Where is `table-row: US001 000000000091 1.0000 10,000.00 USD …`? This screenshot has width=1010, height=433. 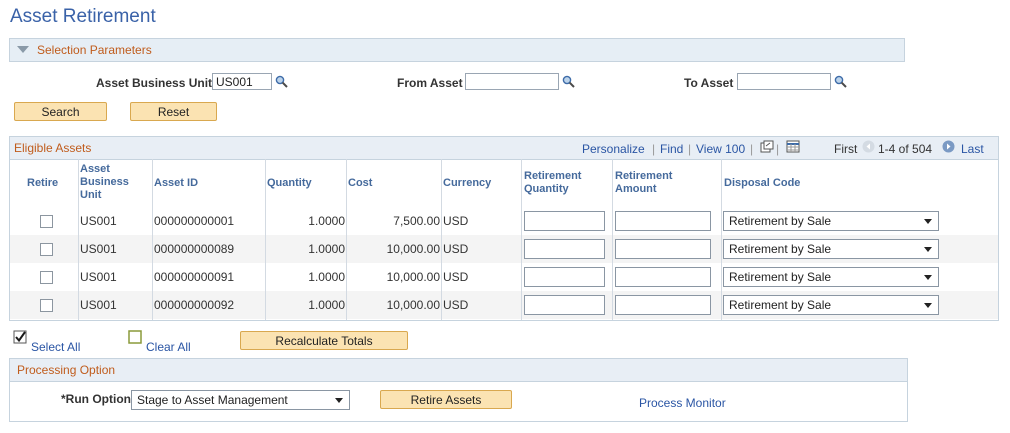 table-row: US001 000000000091 1.0000 10,000.00 USD … is located at coordinates (504, 277).